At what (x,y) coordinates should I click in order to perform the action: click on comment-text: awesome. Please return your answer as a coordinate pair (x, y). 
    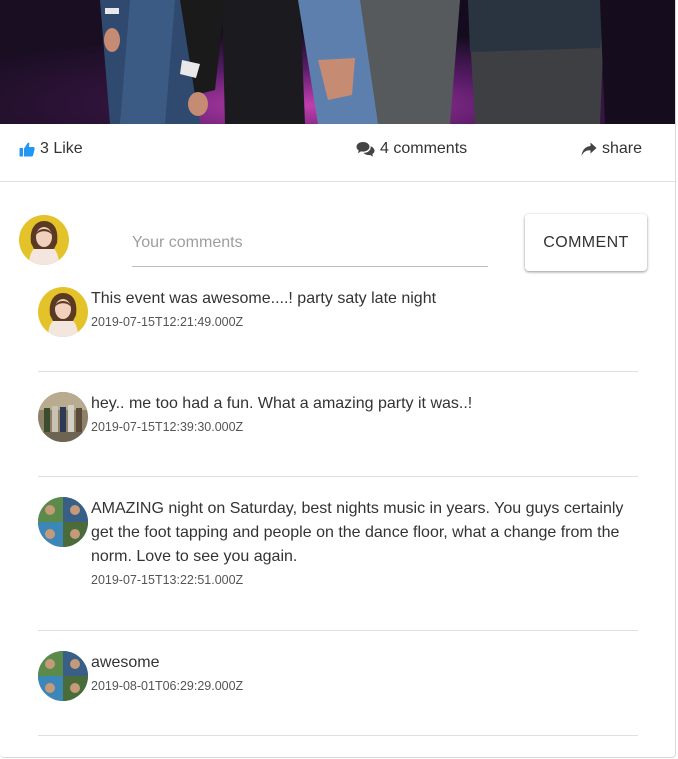
    Looking at the image, I should click on (125, 662).